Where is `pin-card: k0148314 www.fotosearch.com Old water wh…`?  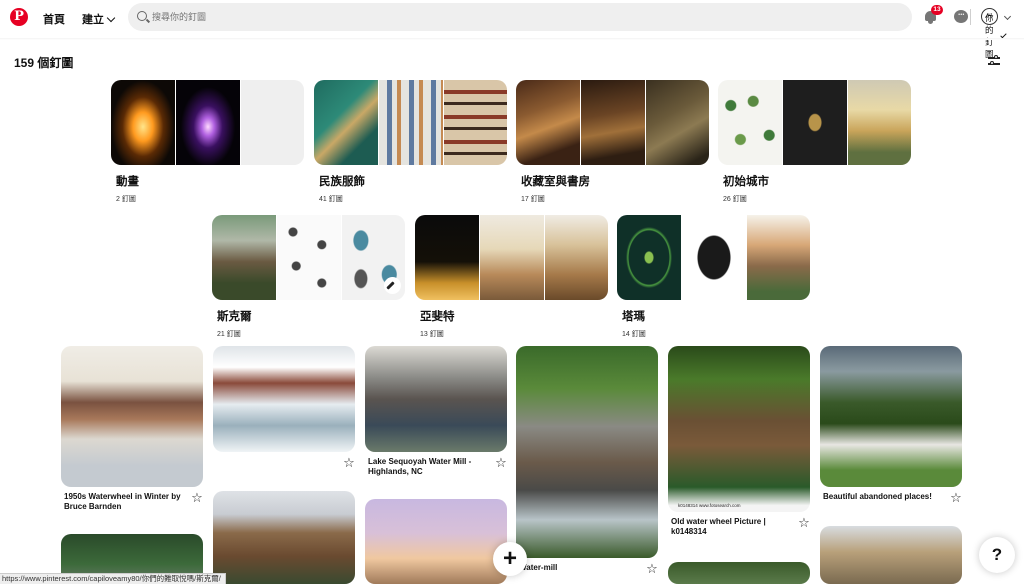
pin-card: k0148314 www.fotosearch.com Old water wh… is located at coordinates (739, 441).